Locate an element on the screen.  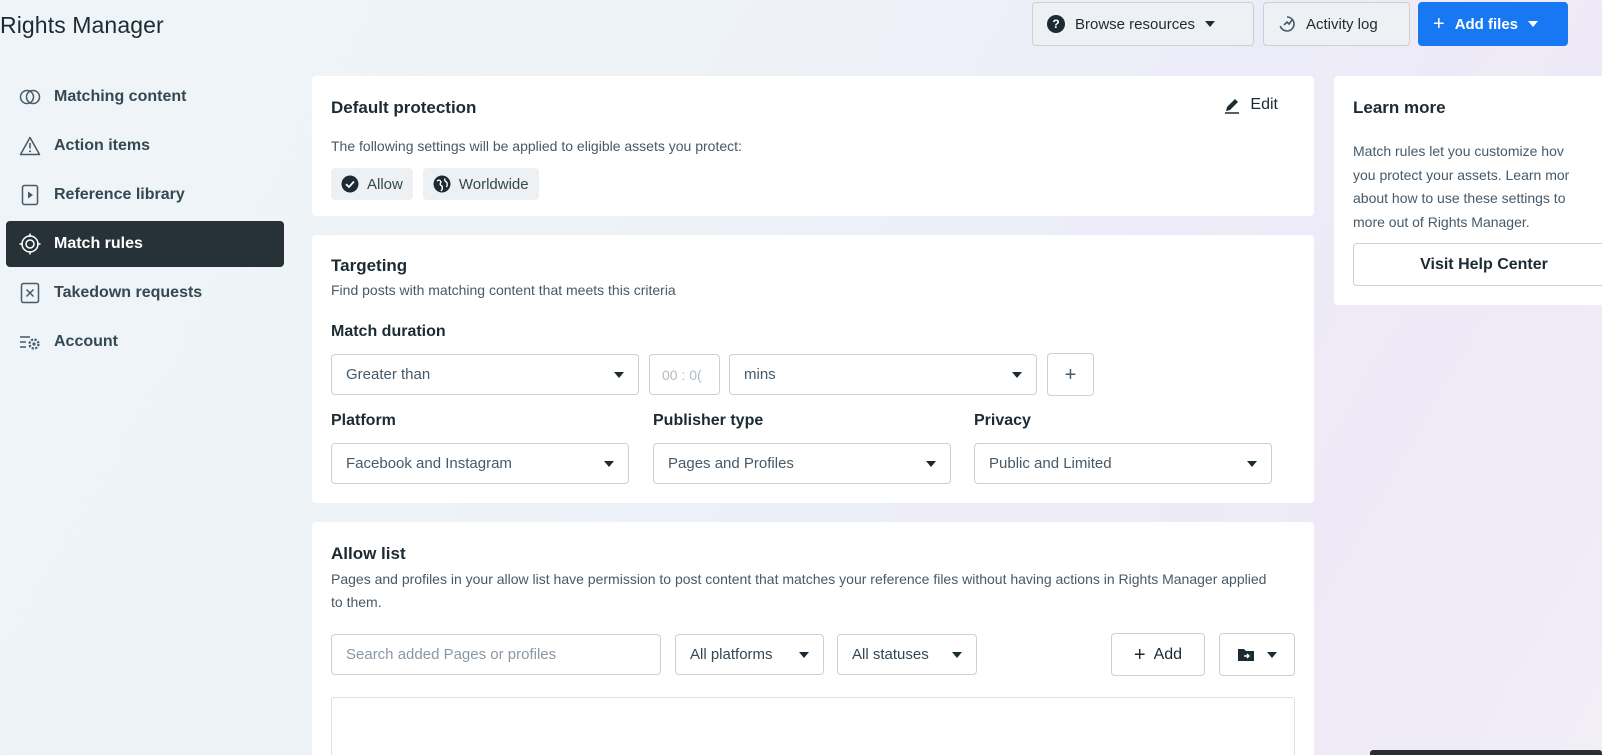
duration-time-input: 00 : 0( is located at coordinates (684, 374).